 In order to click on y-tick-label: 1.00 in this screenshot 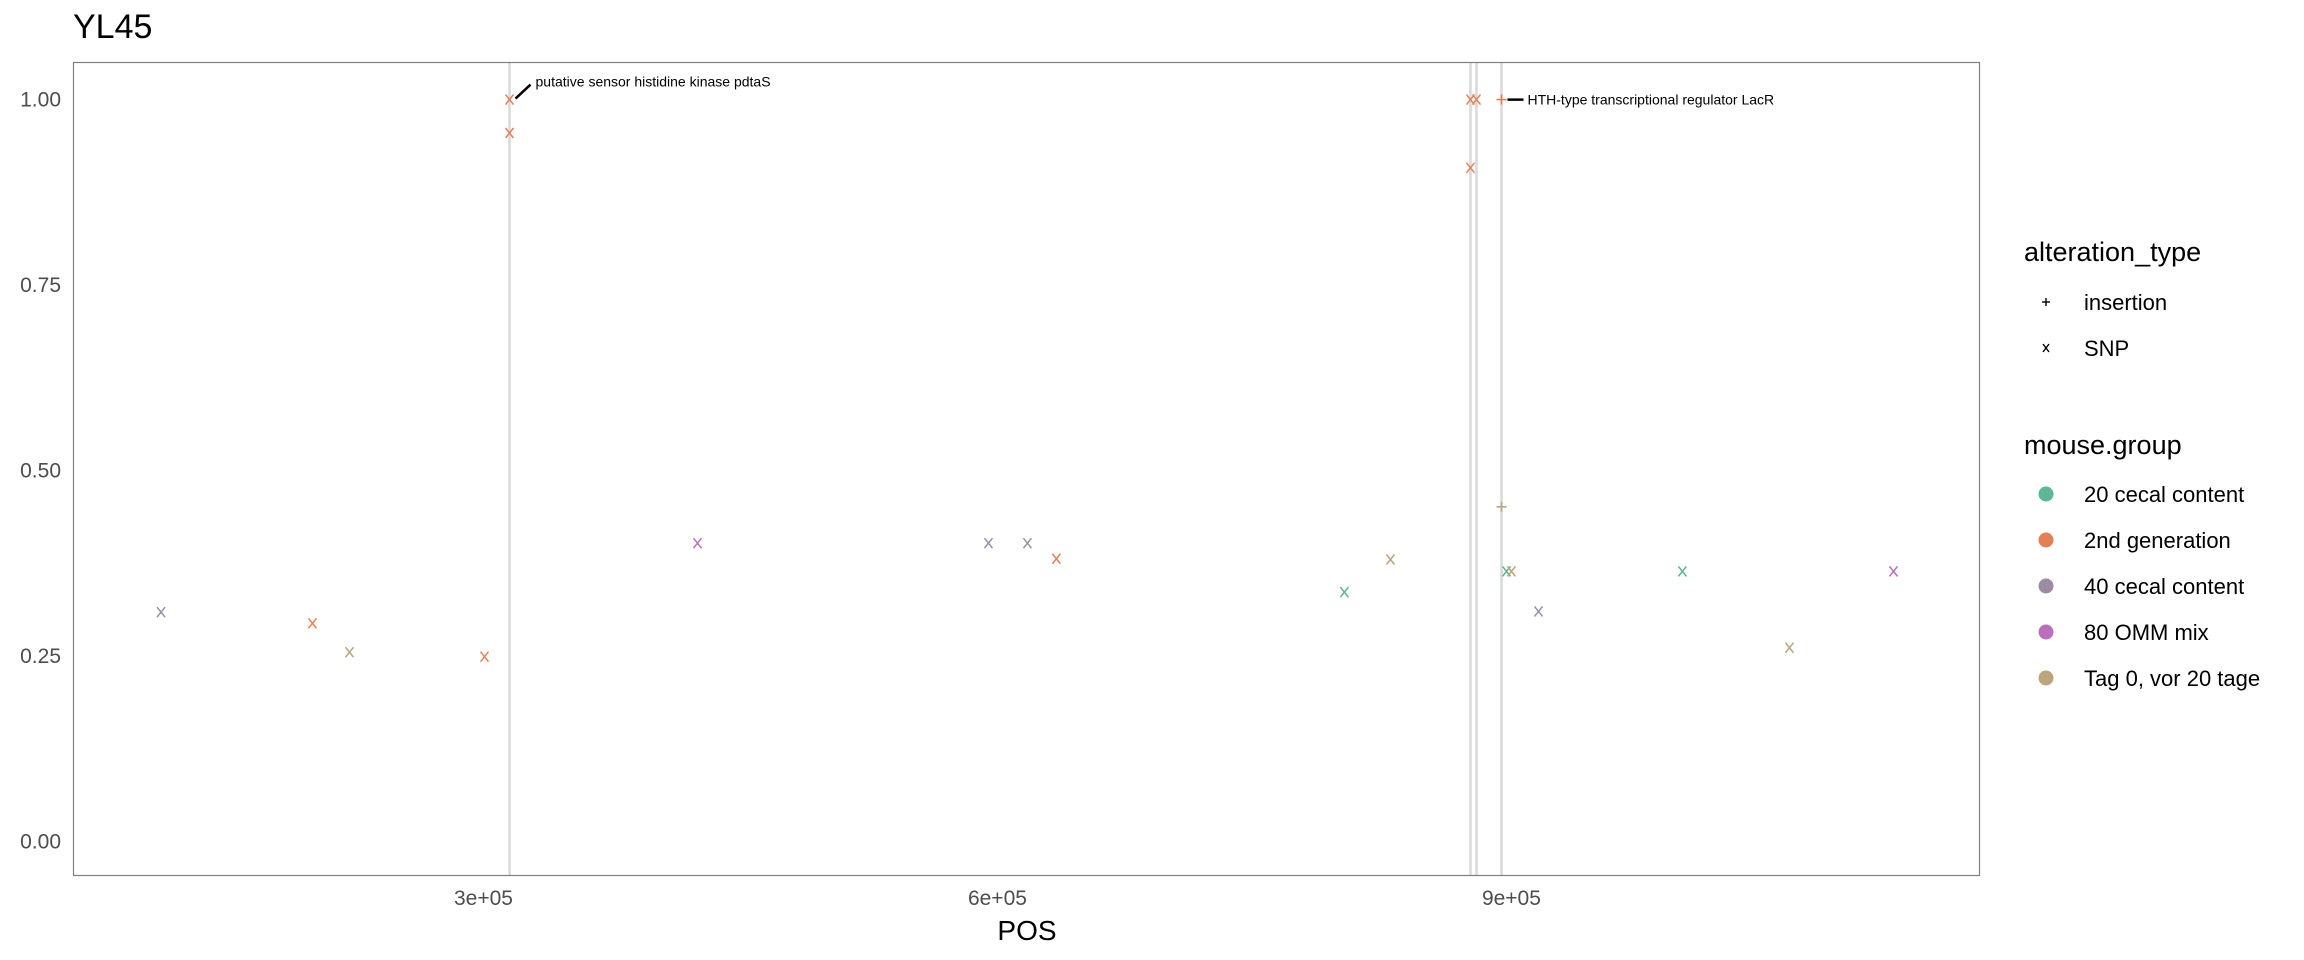, I will do `click(40, 100)`.